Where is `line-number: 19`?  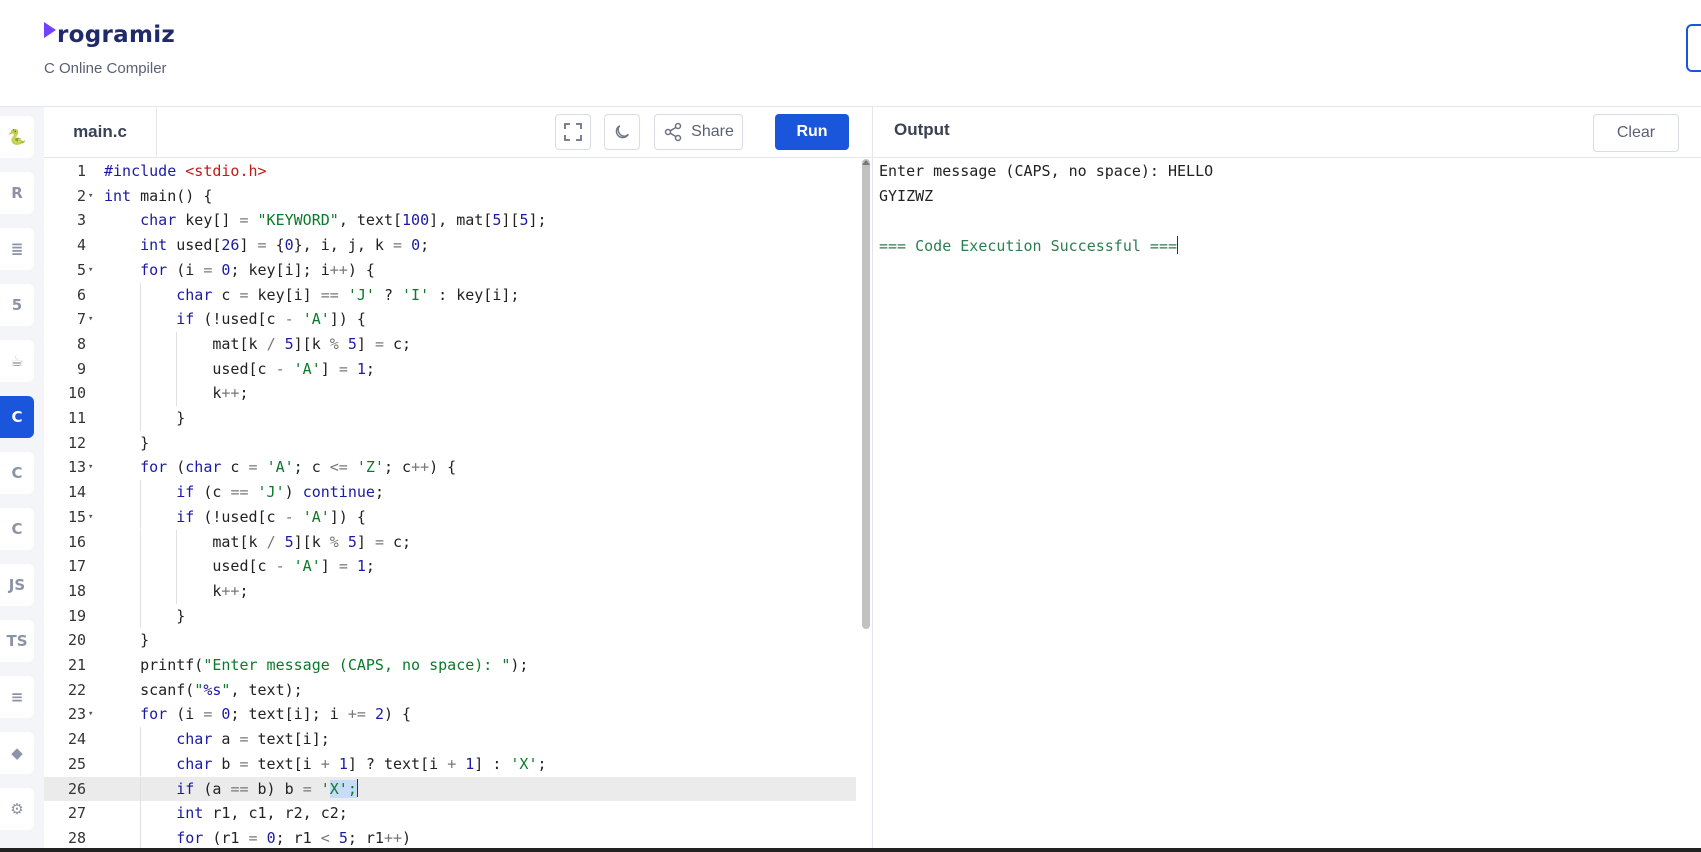 line-number: 19 is located at coordinates (76, 615).